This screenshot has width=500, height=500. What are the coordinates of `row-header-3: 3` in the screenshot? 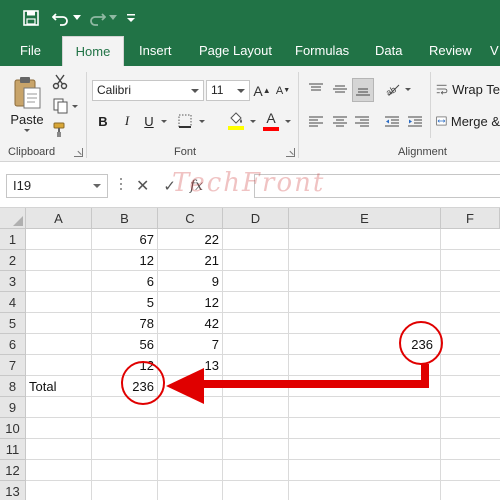 It's located at (13, 281).